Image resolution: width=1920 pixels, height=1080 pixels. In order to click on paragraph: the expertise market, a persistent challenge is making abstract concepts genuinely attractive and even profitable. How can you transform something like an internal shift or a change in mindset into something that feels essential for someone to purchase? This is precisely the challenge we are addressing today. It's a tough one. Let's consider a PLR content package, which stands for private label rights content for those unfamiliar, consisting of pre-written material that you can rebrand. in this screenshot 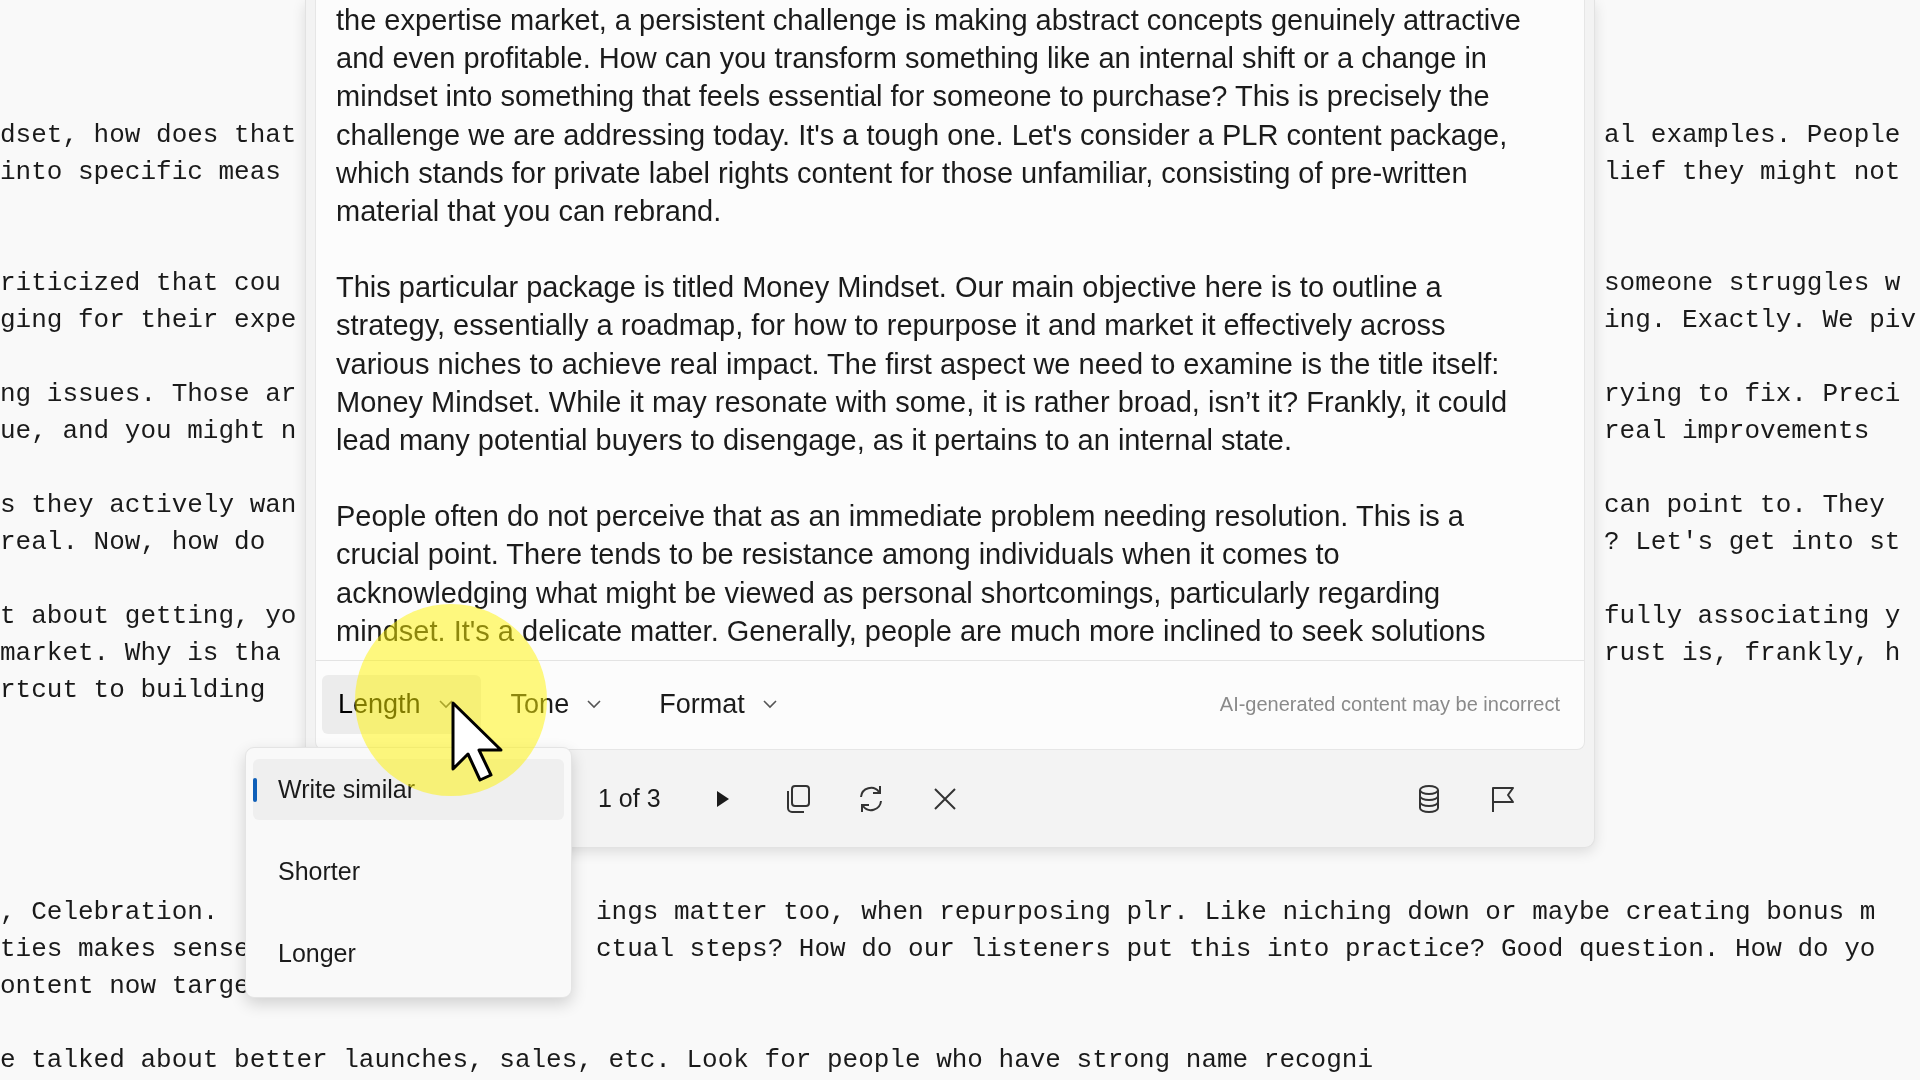, I will do `click(929, 116)`.